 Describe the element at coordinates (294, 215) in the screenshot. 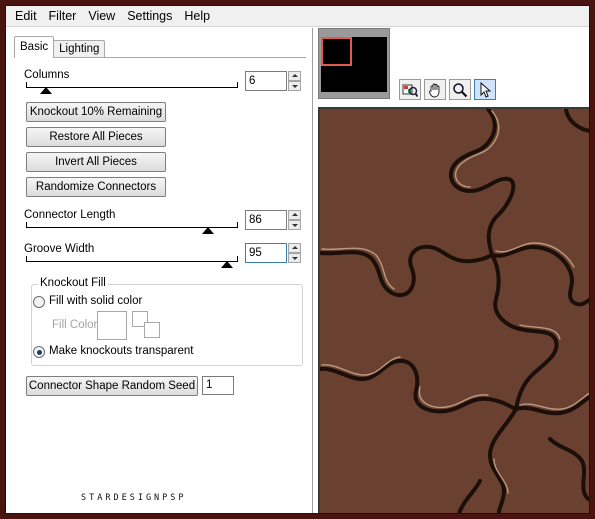

I see `connector-length-up-arrow-icon` at that location.